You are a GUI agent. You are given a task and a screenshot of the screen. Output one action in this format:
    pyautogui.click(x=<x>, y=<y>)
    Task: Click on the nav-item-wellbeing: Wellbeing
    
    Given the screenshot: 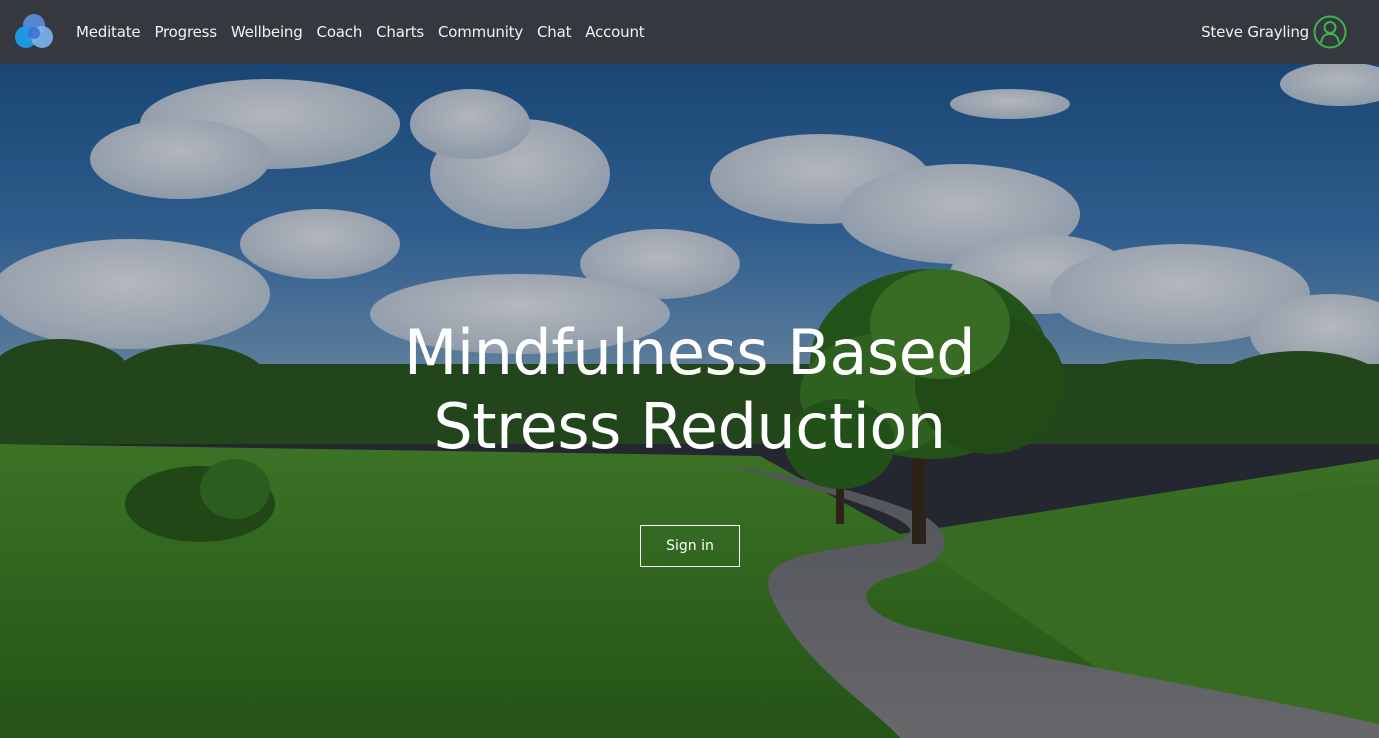 What is the action you would take?
    pyautogui.click(x=267, y=32)
    